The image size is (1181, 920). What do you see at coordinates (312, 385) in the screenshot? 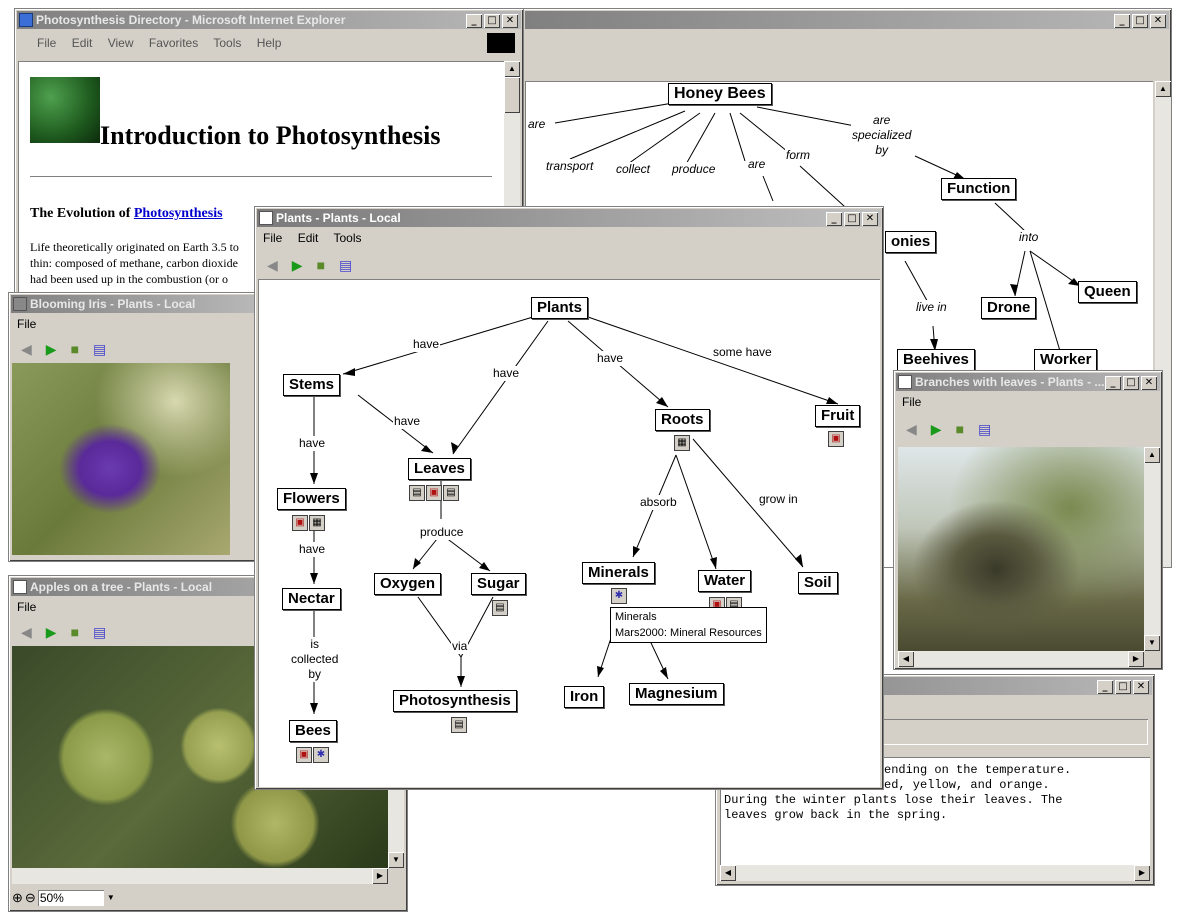
I see `stems-node: Stems` at bounding box center [312, 385].